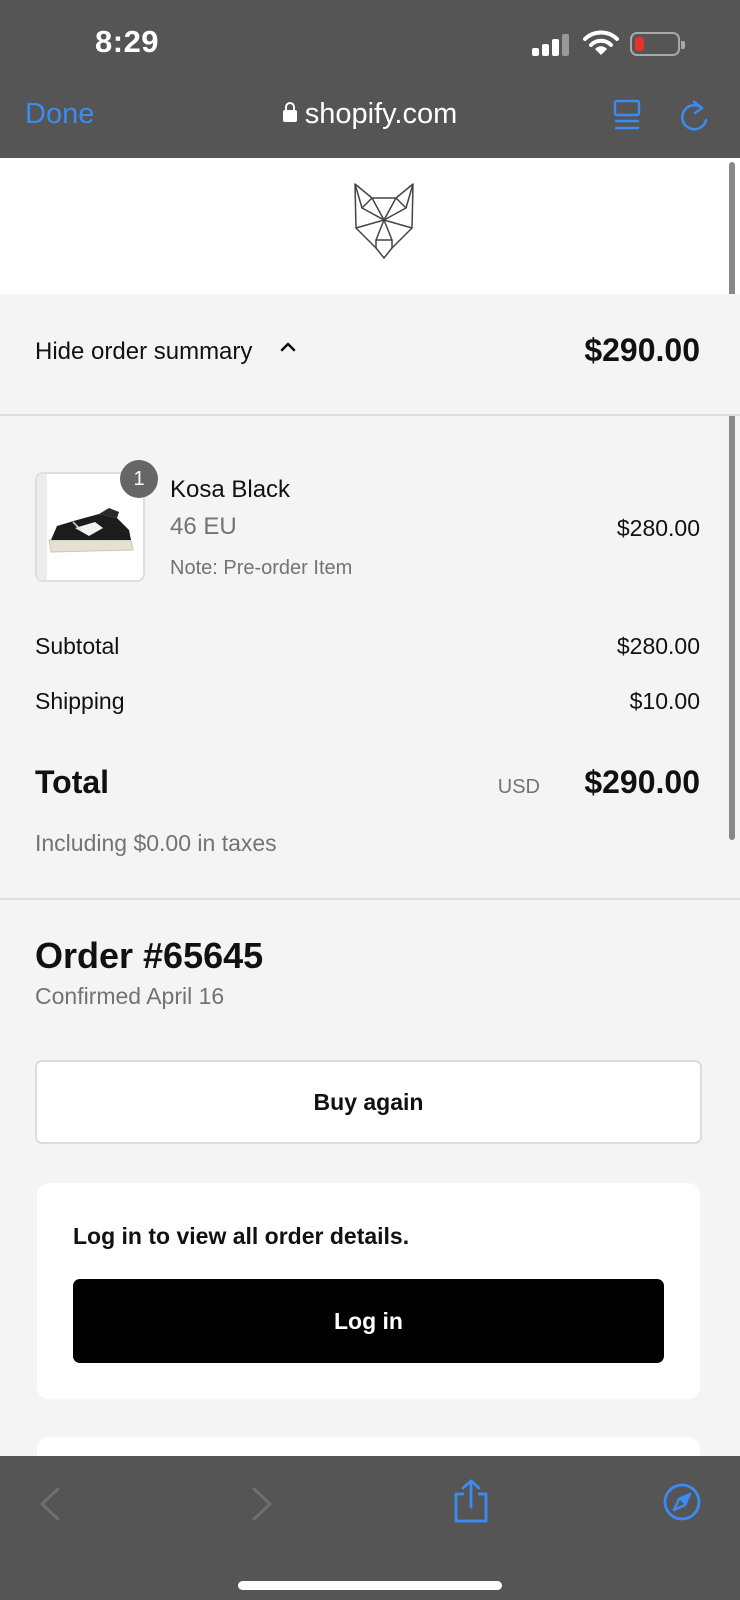 The width and height of the screenshot is (740, 1600). I want to click on product-price: $280.00, so click(658, 528).